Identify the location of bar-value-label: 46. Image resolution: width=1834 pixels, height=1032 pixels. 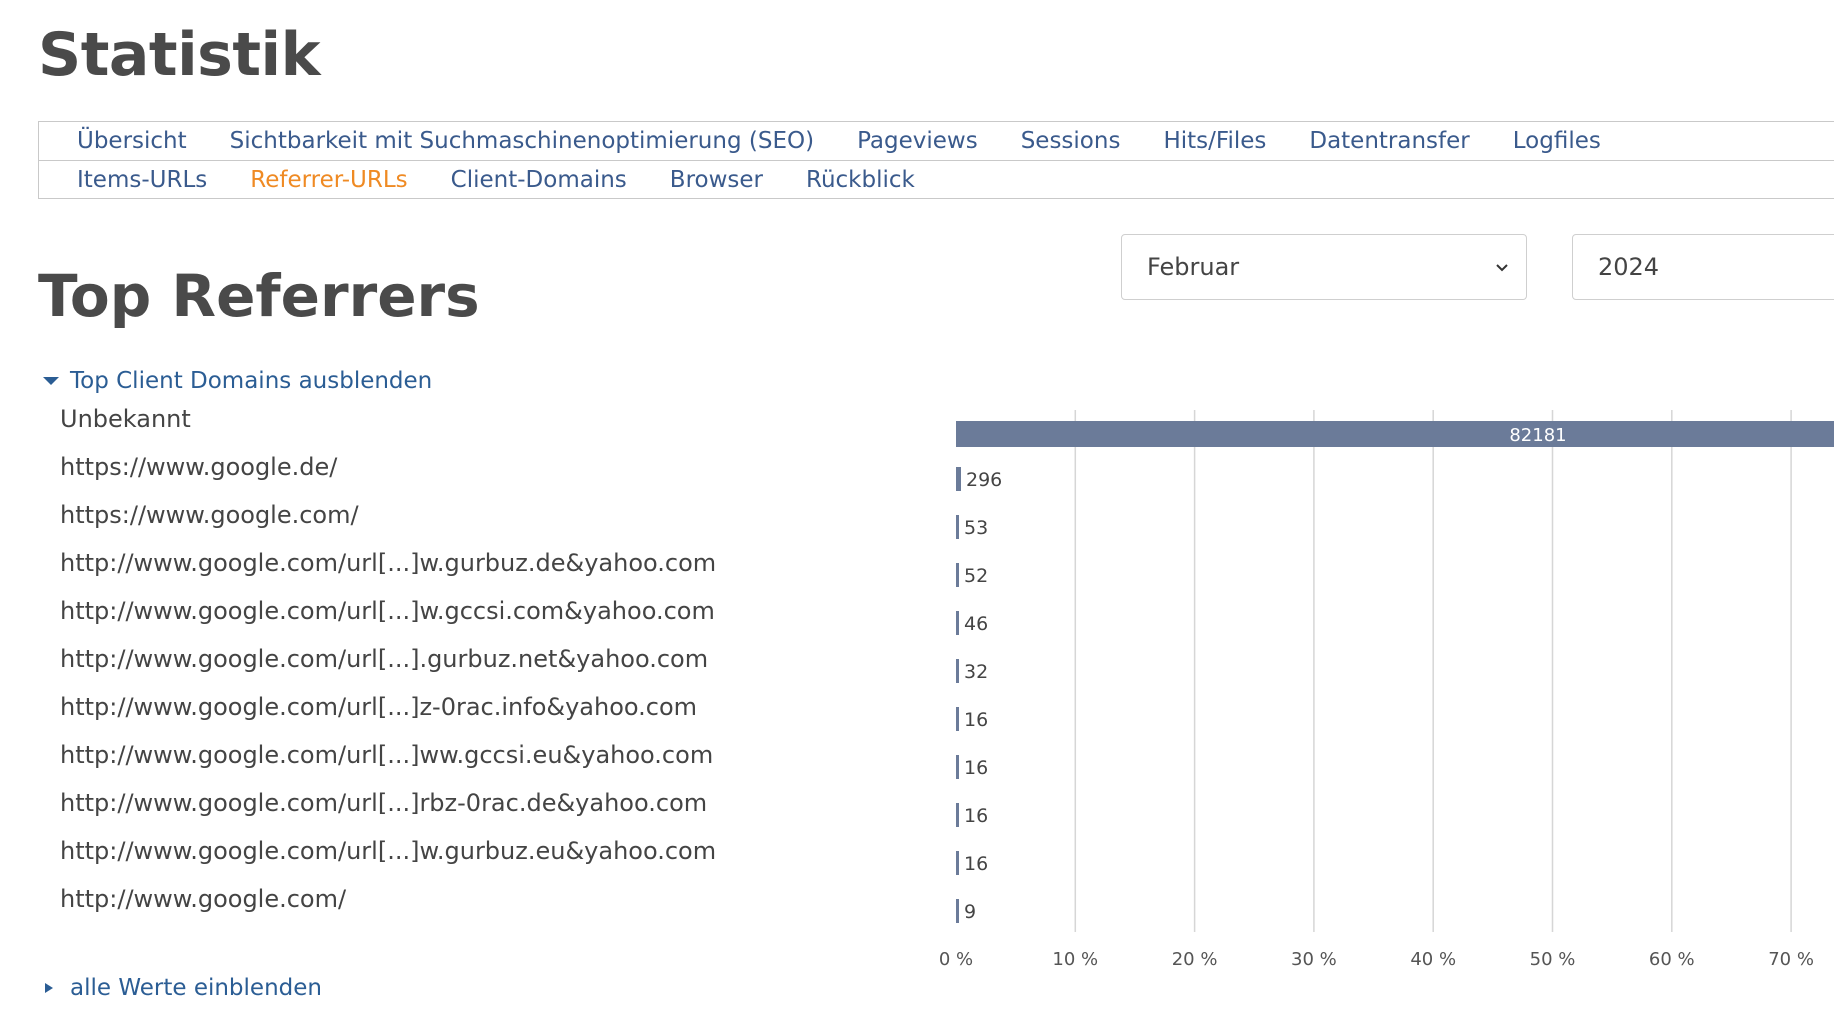
(976, 624).